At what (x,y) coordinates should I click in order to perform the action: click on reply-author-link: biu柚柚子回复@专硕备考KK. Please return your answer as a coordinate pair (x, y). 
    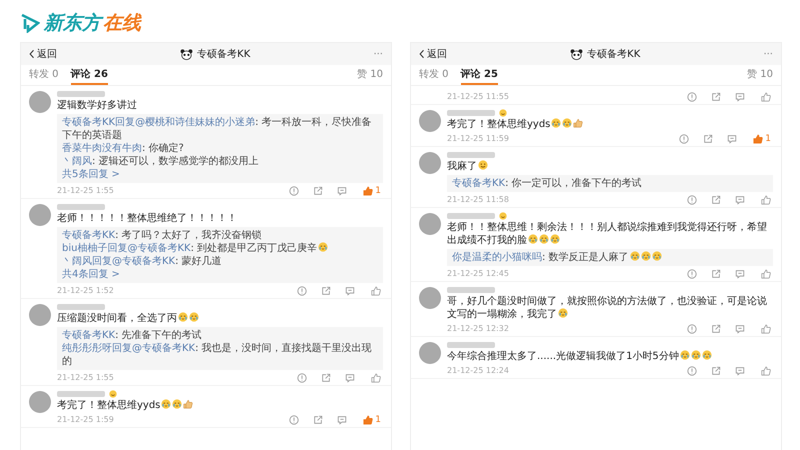
    Looking at the image, I should click on (126, 248).